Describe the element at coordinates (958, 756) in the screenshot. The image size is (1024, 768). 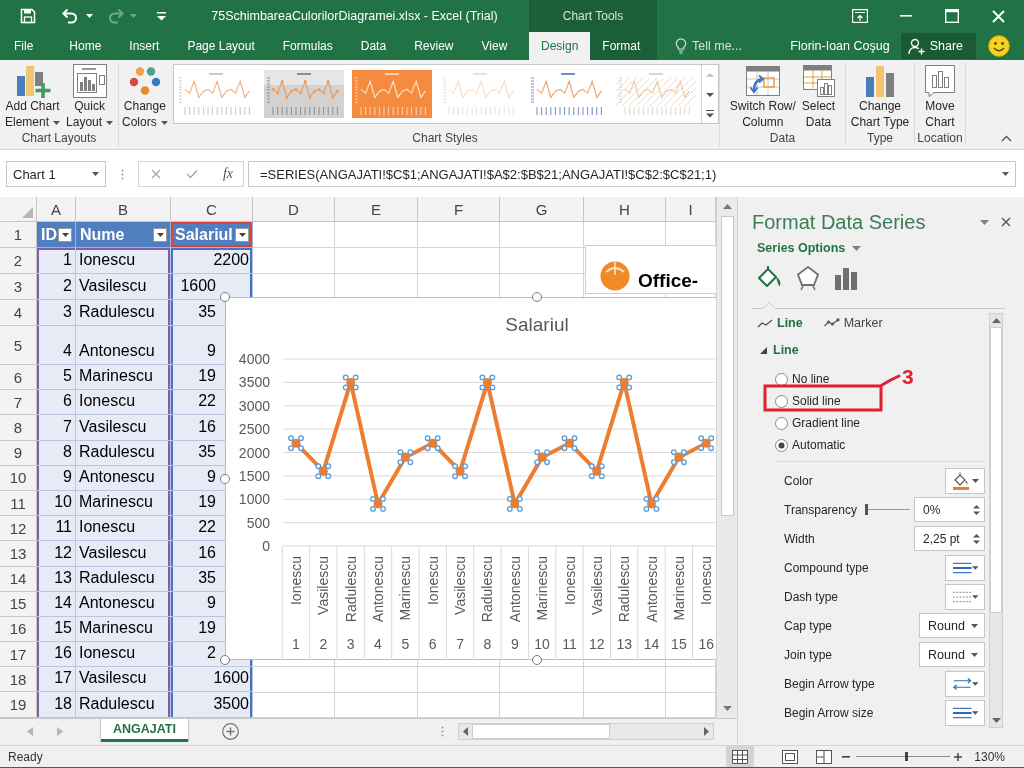
I see `plus-icon` at that location.